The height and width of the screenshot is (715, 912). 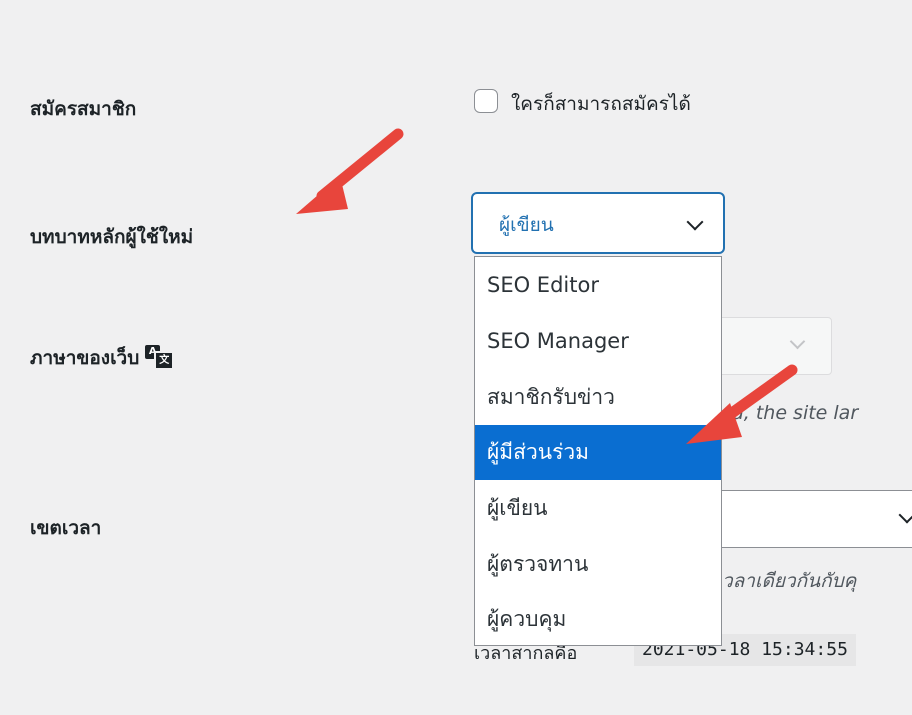 I want to click on membership-checkbox, so click(x=486, y=101).